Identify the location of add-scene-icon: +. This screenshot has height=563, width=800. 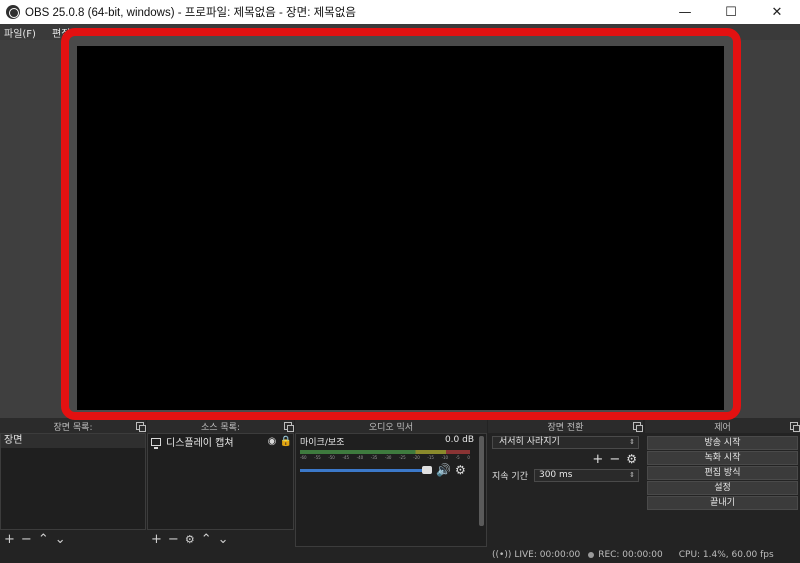
(9, 539).